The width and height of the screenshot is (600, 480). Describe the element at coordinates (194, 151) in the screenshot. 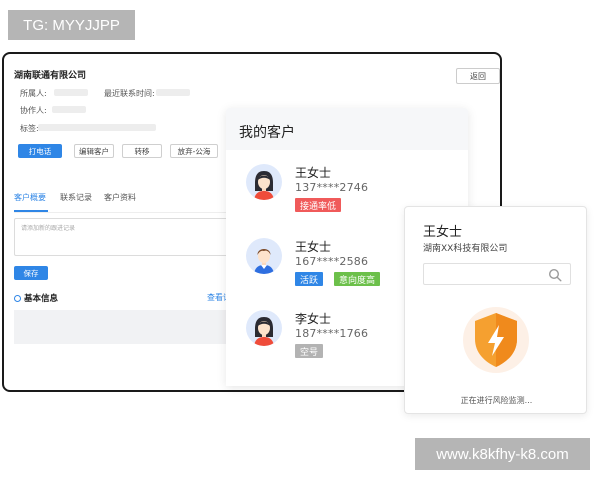

I see `abandon-button: 放弃-公海` at that location.